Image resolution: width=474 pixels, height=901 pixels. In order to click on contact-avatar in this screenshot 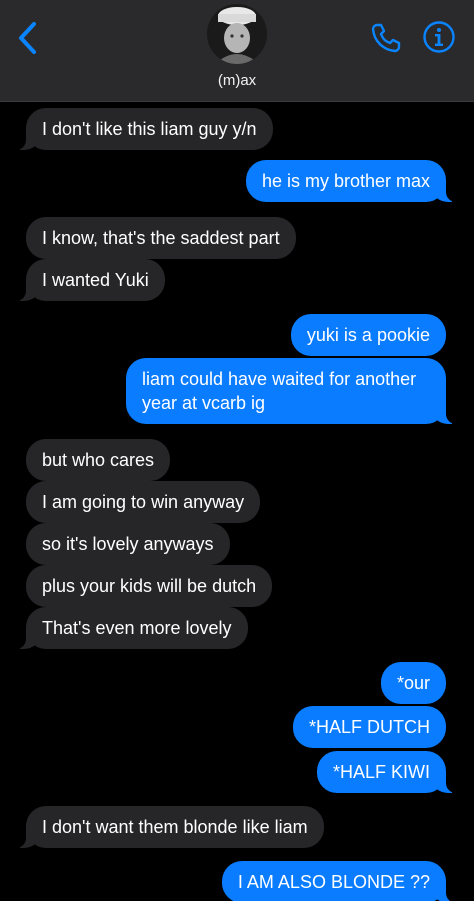, I will do `click(237, 34)`.